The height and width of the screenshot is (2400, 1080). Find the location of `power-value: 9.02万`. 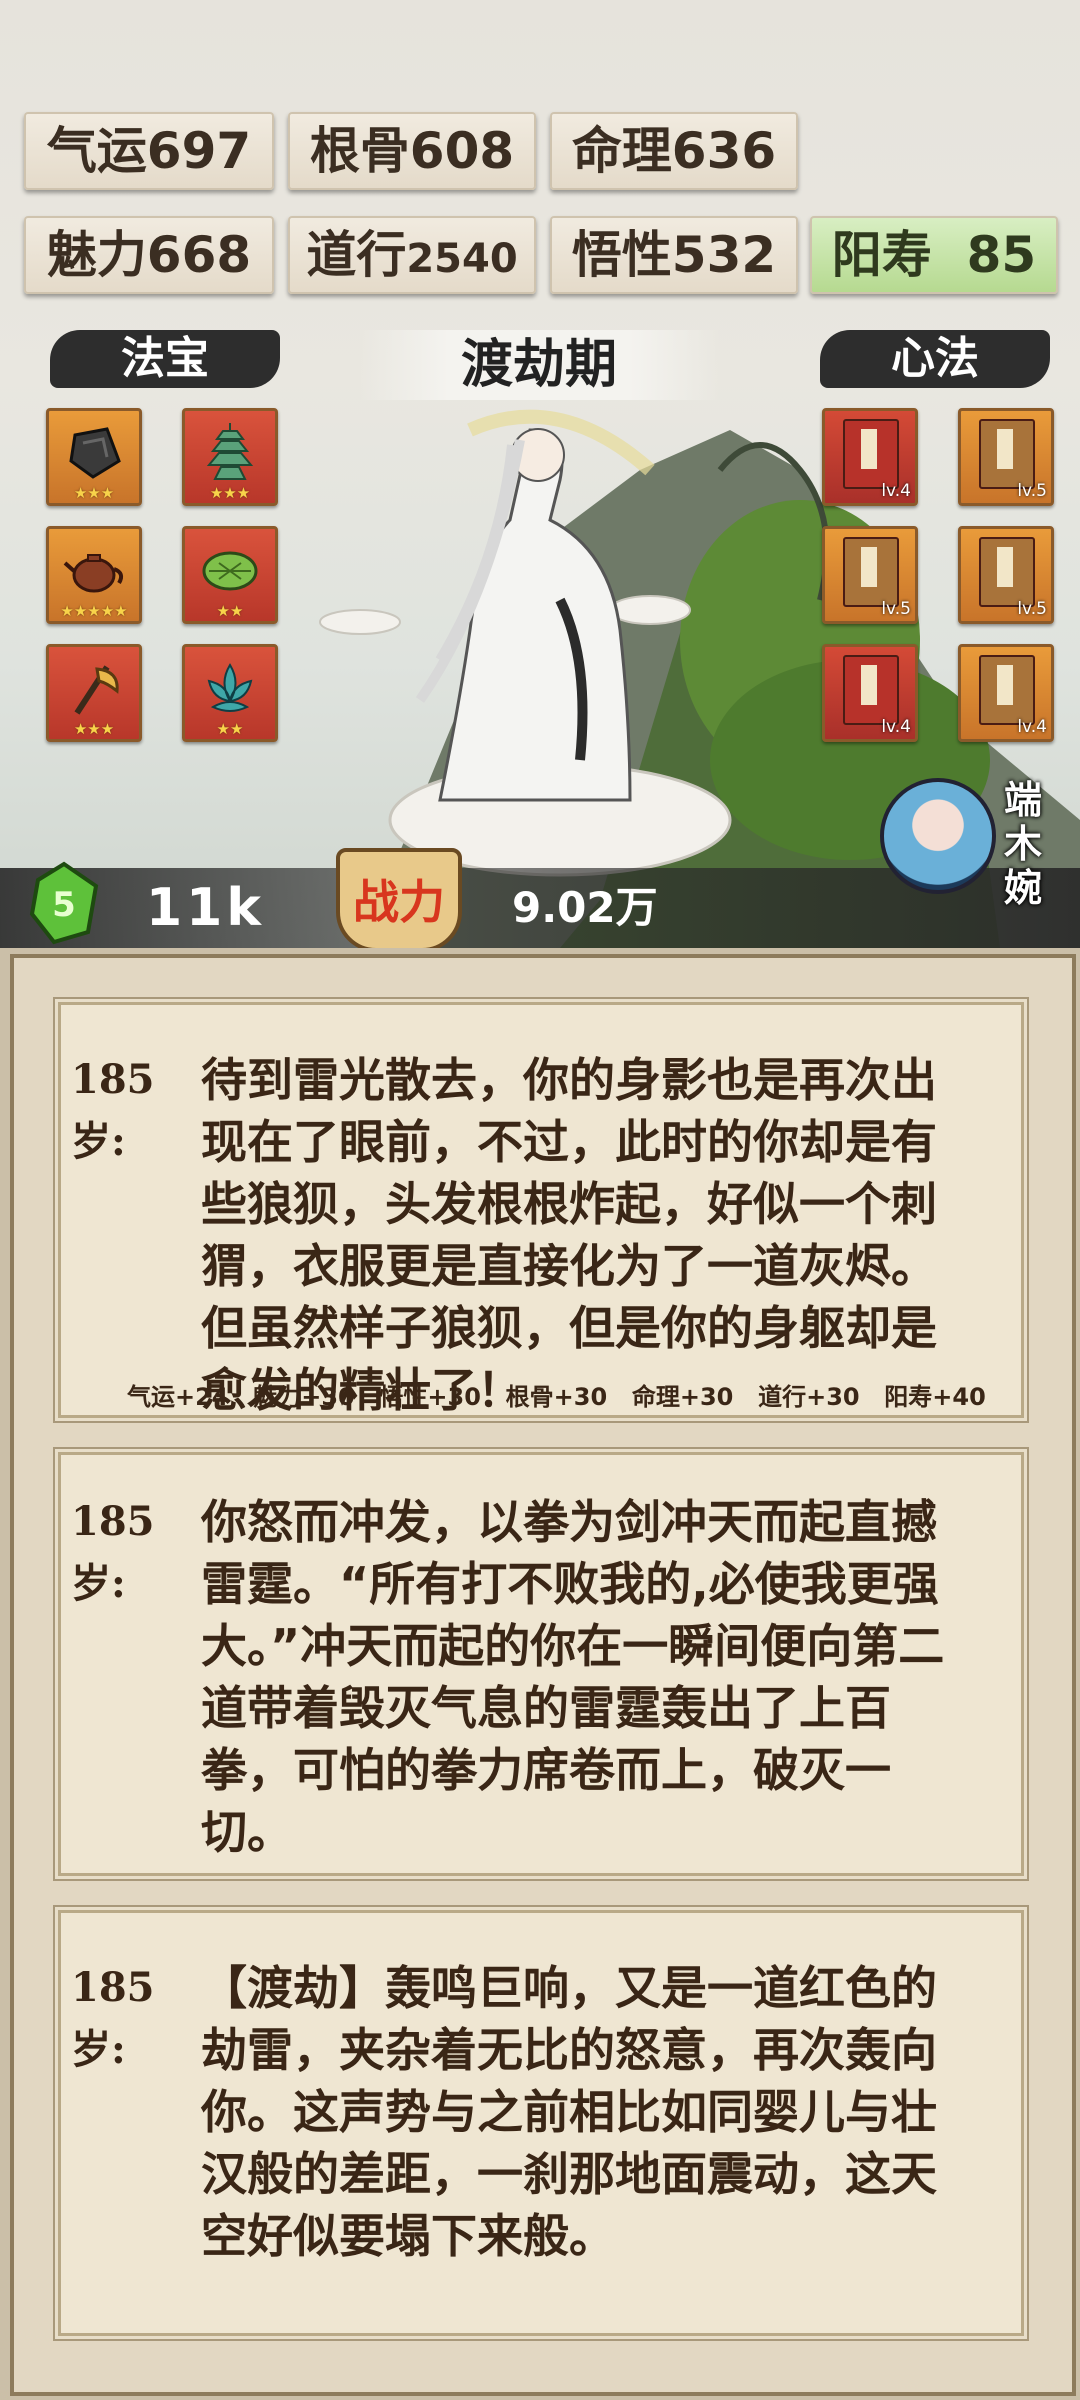

power-value: 9.02万 is located at coordinates (585, 907).